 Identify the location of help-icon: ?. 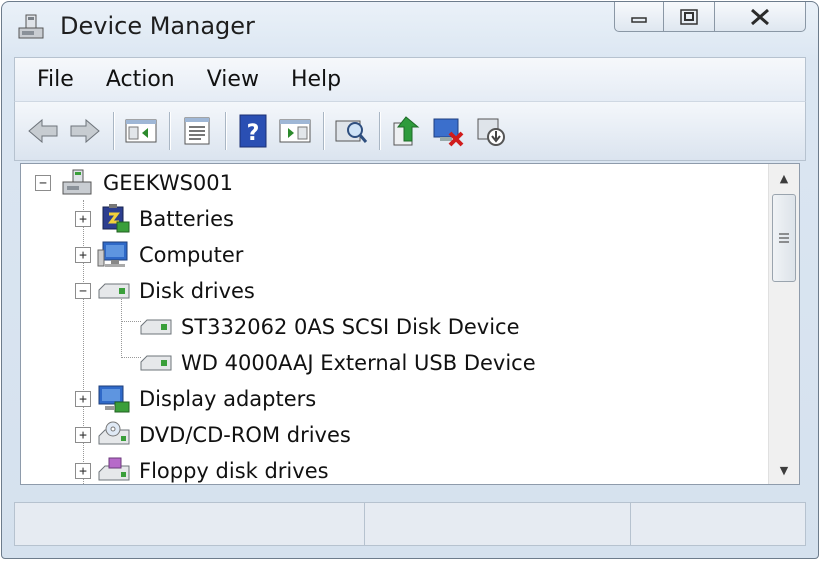
(253, 131).